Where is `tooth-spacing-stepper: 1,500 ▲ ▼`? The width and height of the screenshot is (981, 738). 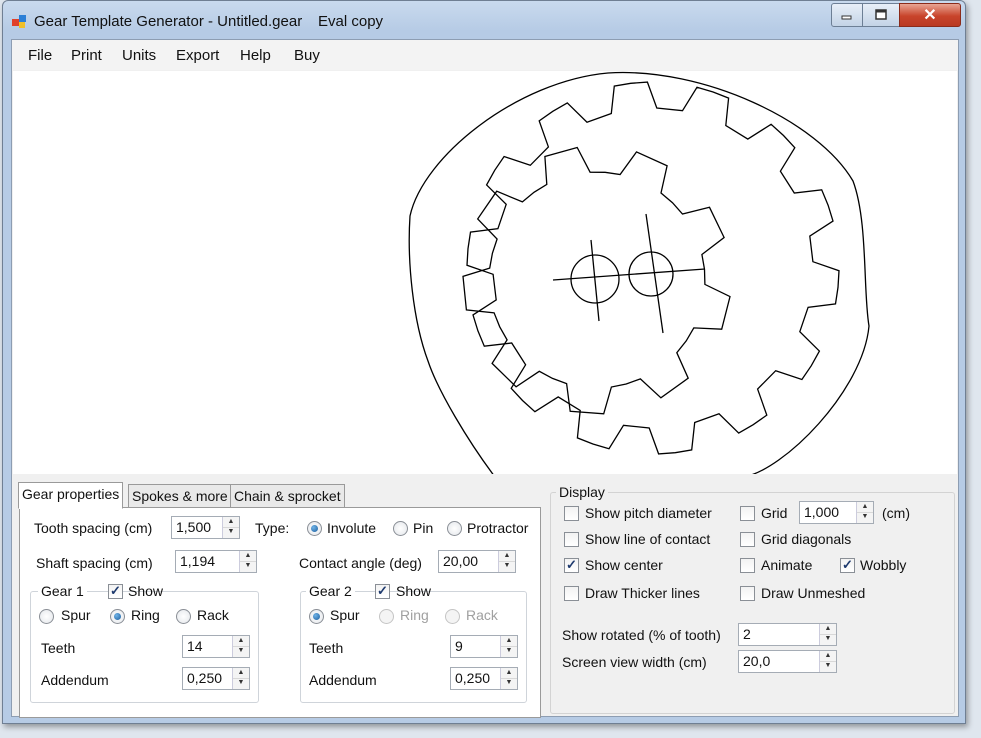
tooth-spacing-stepper: 1,500 ▲ ▼ is located at coordinates (205, 527).